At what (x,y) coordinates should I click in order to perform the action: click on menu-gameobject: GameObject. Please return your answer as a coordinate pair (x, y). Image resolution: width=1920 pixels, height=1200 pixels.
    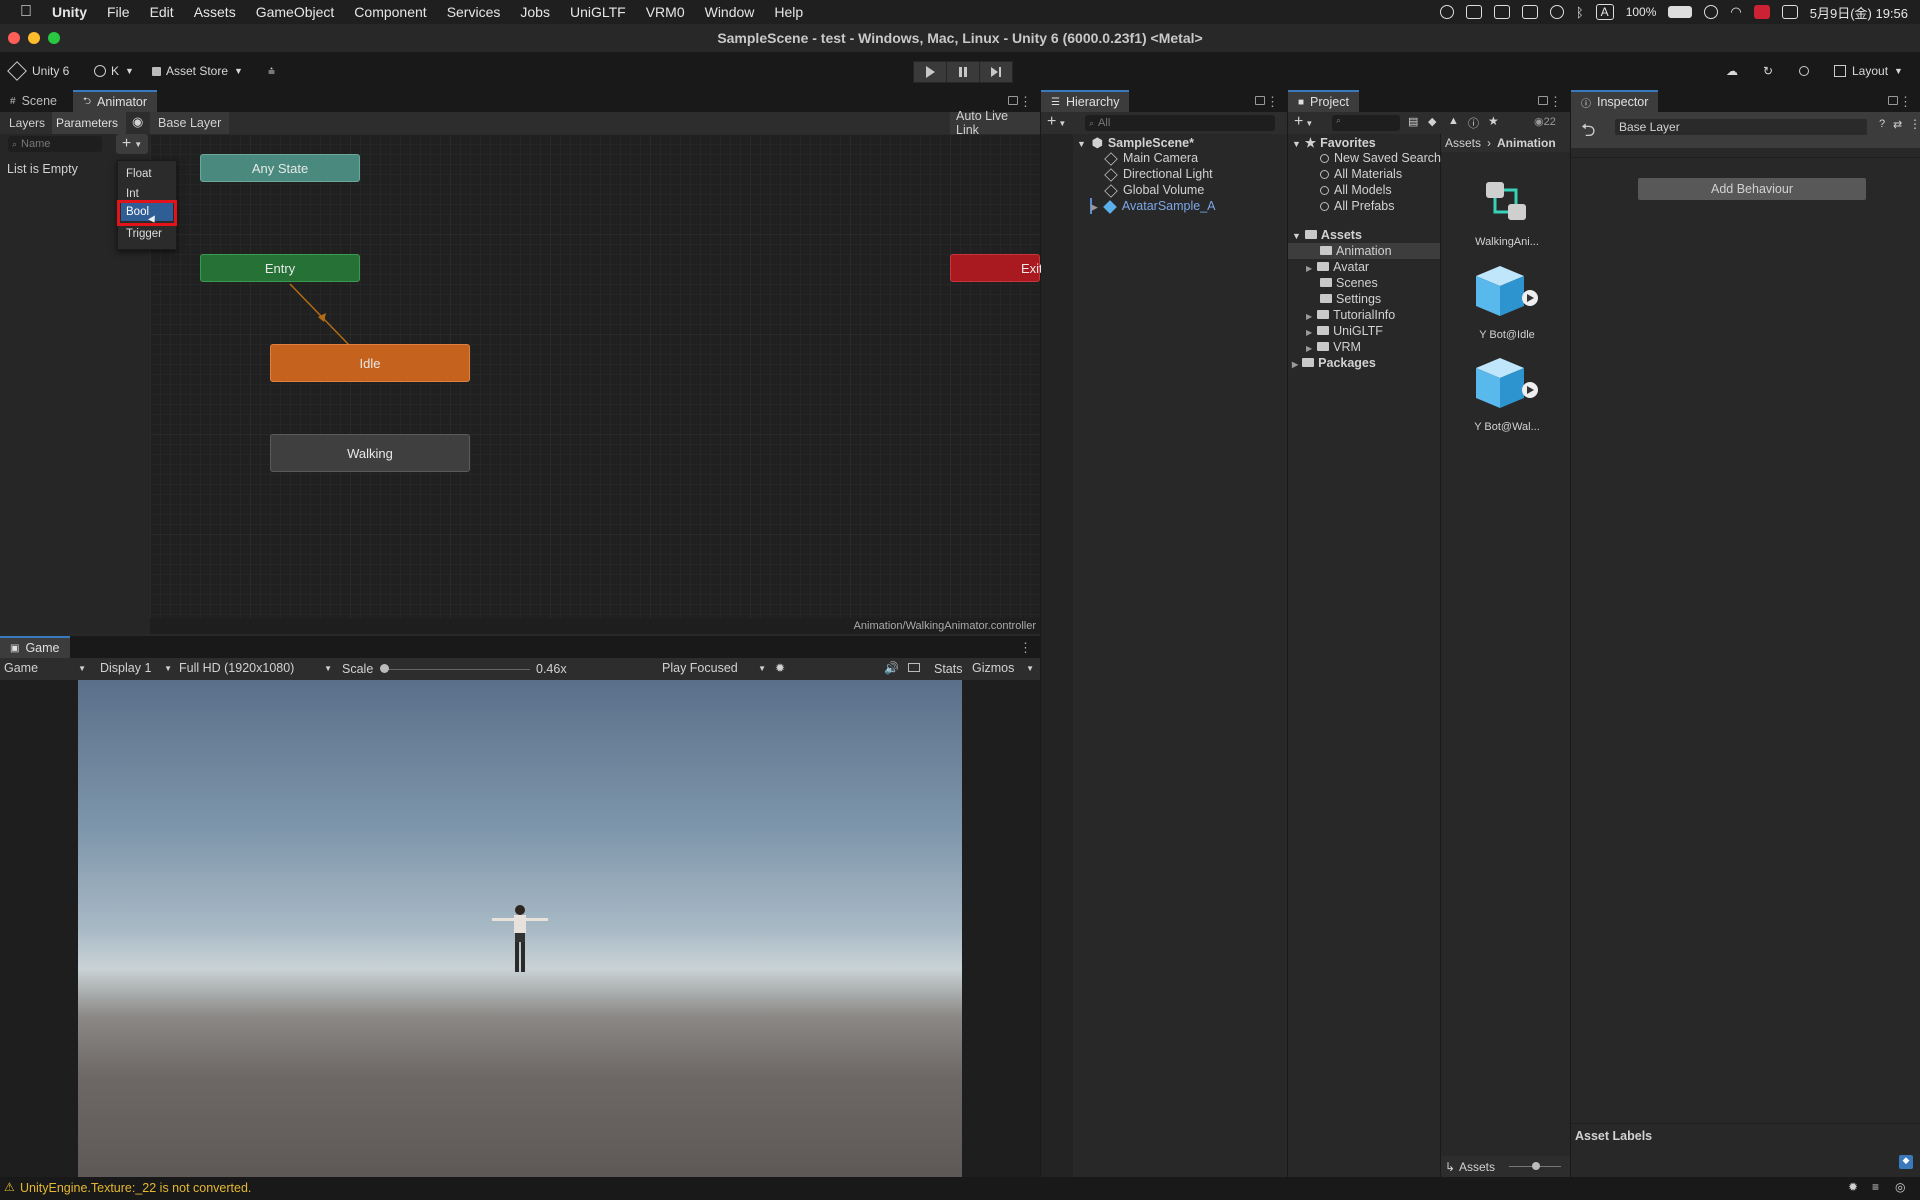
    Looking at the image, I should click on (295, 12).